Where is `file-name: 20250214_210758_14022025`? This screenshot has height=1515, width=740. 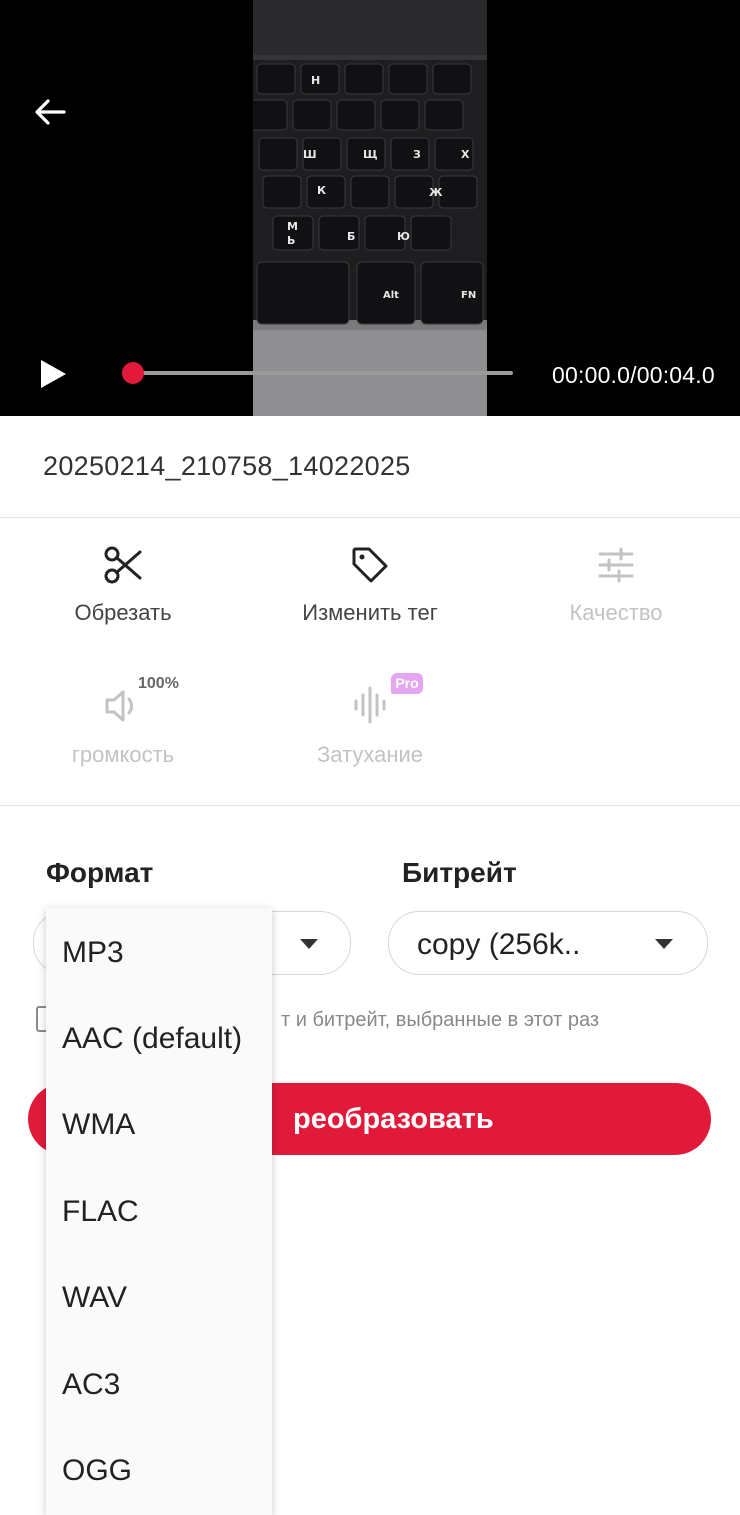
file-name: 20250214_210758_14022025 is located at coordinates (227, 466).